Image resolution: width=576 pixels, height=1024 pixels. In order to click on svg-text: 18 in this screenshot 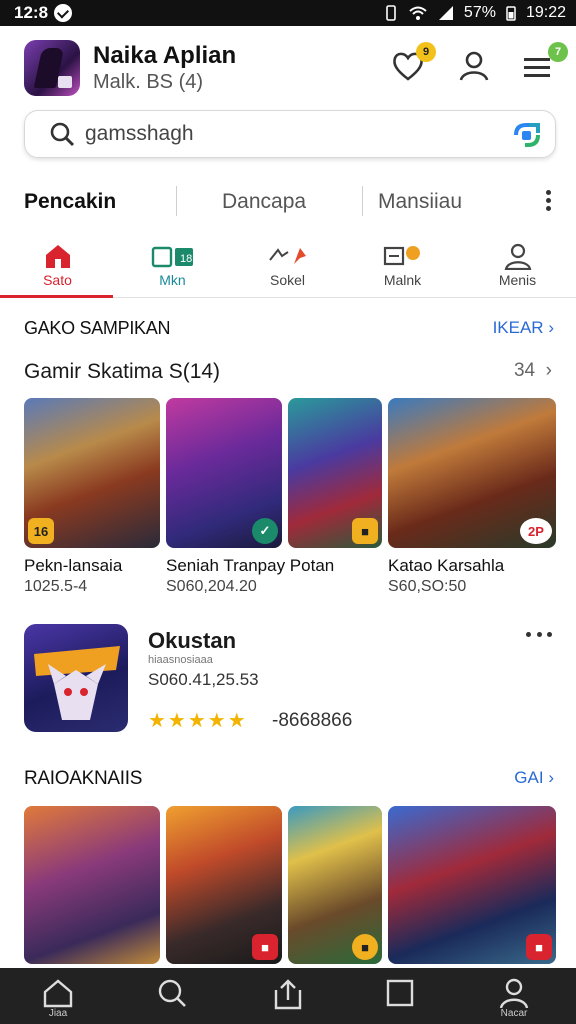, I will do `click(186, 259)`.